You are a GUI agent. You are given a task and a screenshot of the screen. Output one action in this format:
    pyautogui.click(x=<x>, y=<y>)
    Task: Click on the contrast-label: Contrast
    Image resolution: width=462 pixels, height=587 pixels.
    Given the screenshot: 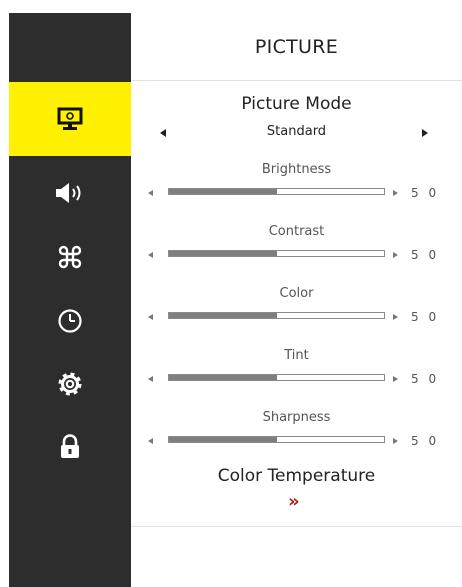 What is the action you would take?
    pyautogui.click(x=296, y=231)
    